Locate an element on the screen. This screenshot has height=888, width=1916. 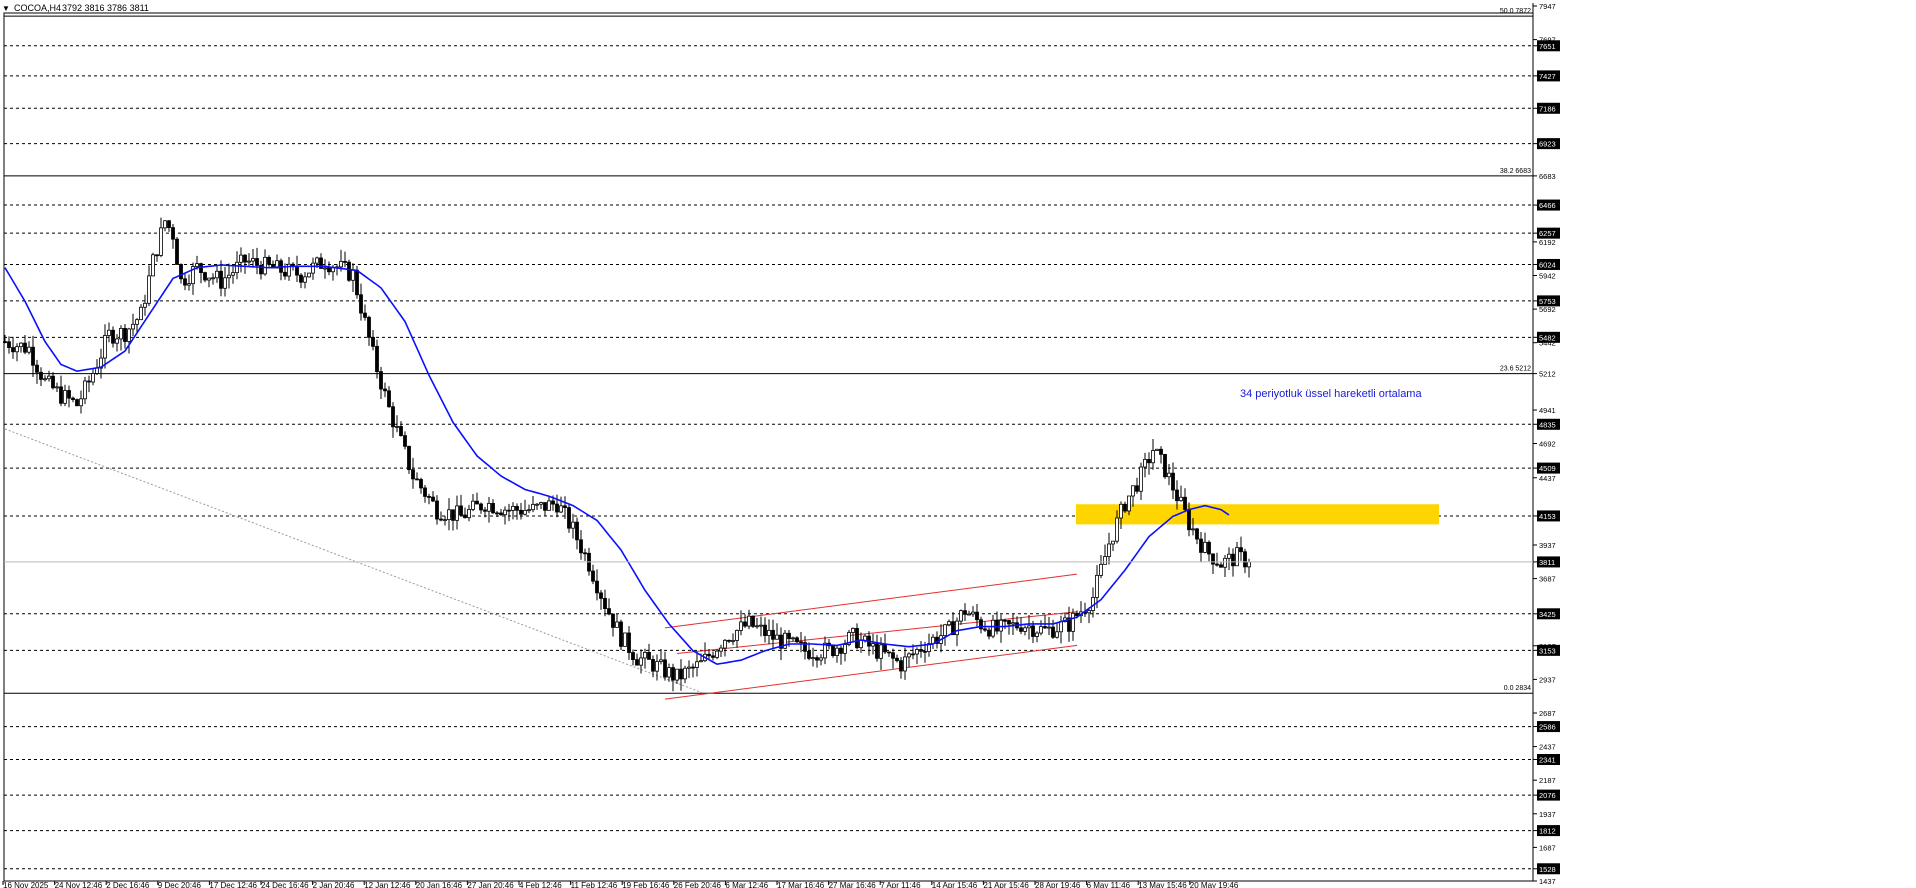
chart-symbol: COCOA,H4 is located at coordinates (37, 8).